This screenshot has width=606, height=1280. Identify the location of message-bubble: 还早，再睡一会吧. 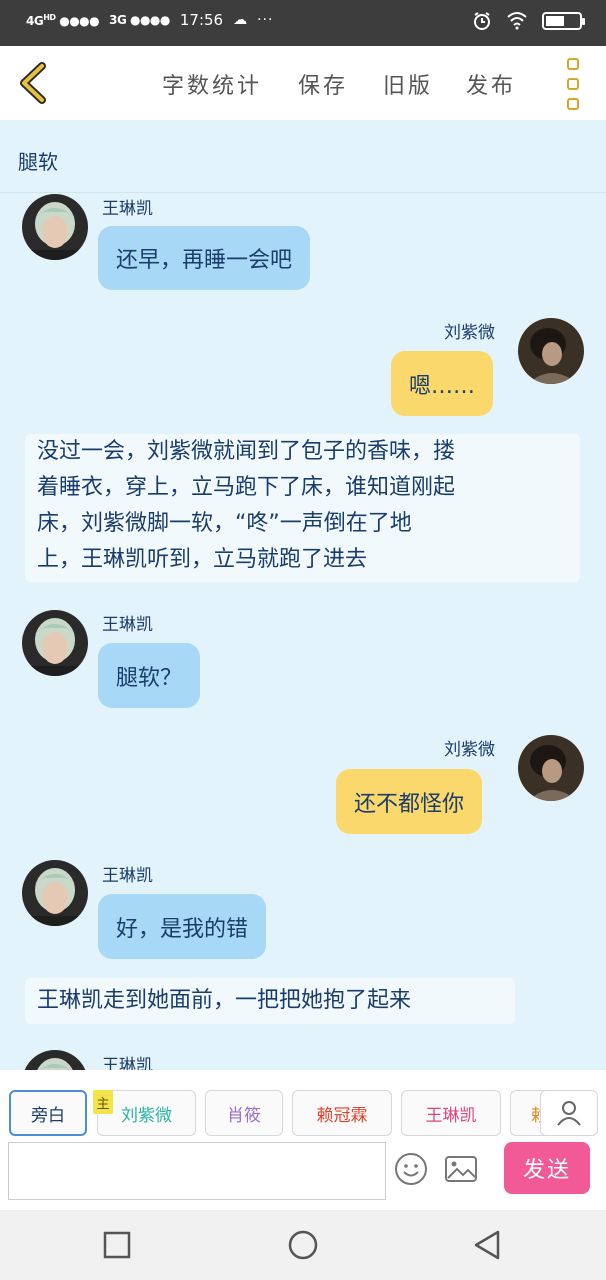
(204, 258).